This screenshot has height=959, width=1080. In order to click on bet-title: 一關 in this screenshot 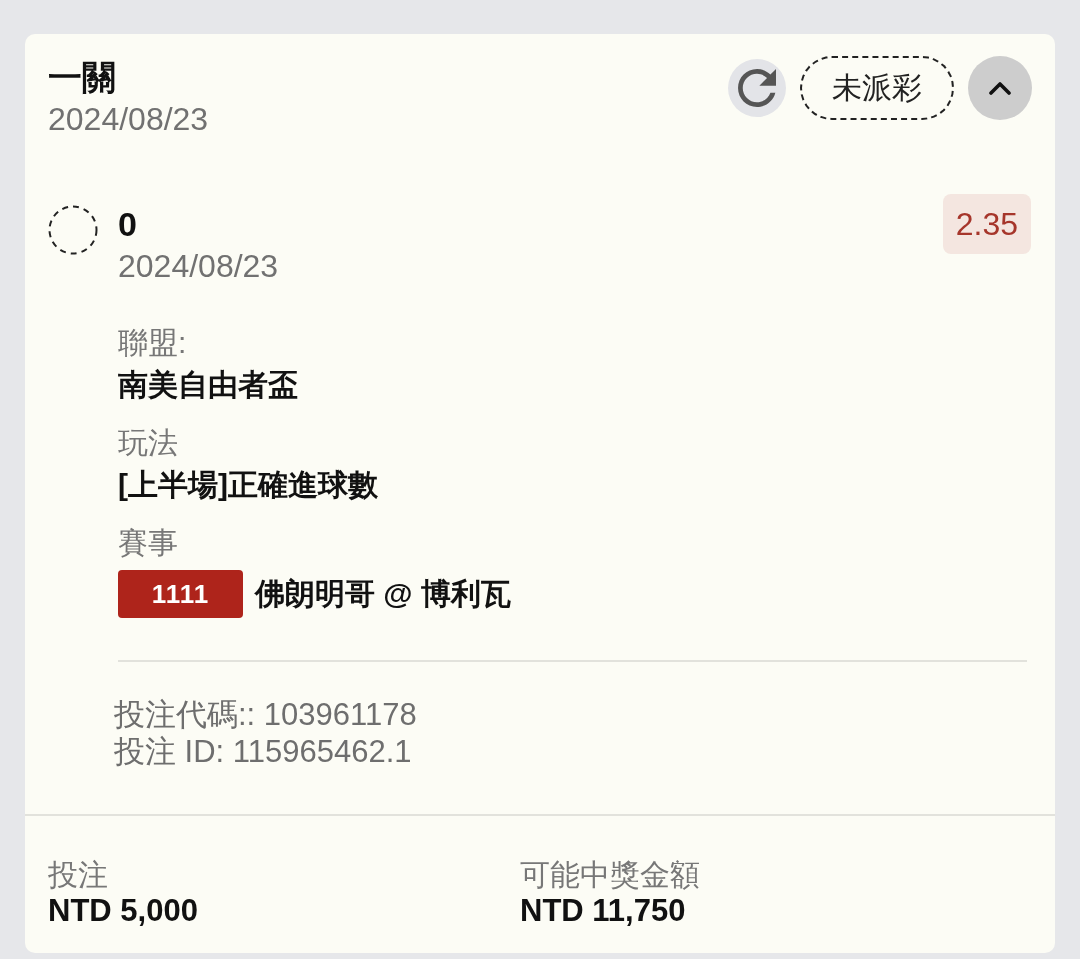, I will do `click(82, 77)`.